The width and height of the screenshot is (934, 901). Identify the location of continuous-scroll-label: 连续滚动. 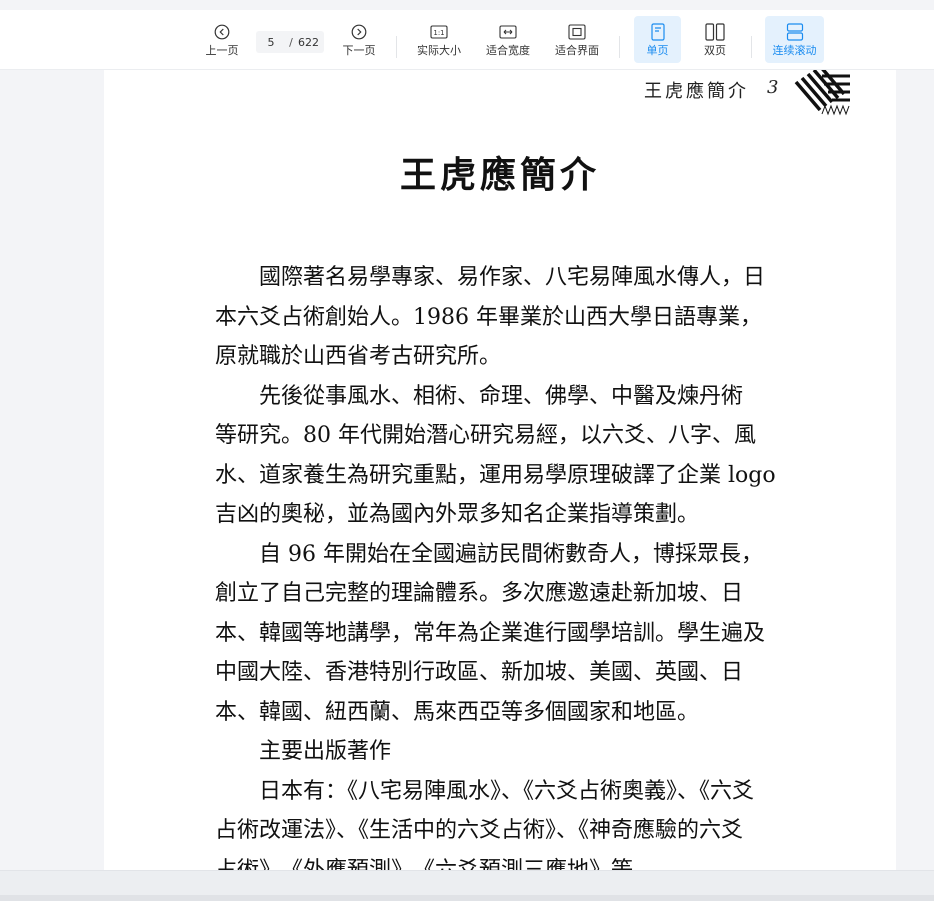
(794, 50).